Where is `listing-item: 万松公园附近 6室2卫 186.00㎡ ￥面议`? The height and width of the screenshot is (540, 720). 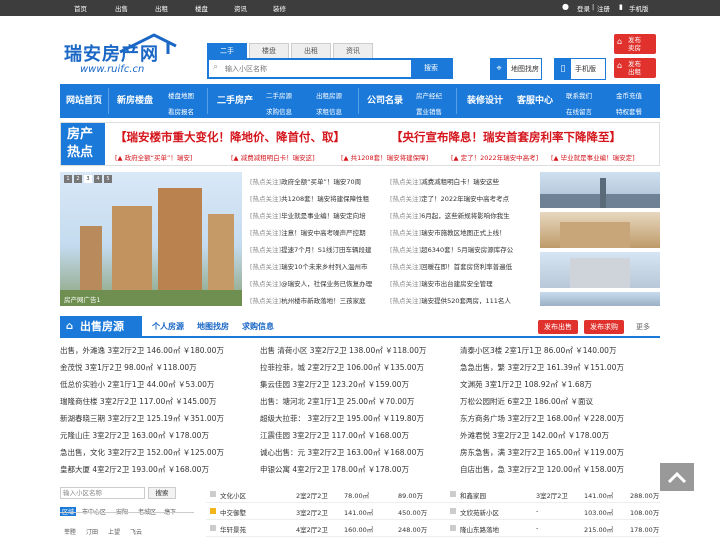 listing-item: 万松公园附近 6室2卫 186.00㎡ ￥面议 is located at coordinates (526, 401).